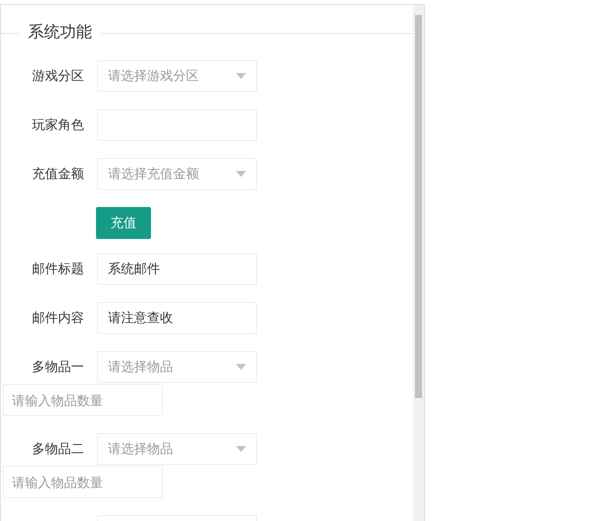 The height and width of the screenshot is (521, 612). Describe the element at coordinates (57, 76) in the screenshot. I see `field-label: 游戏分区` at that location.